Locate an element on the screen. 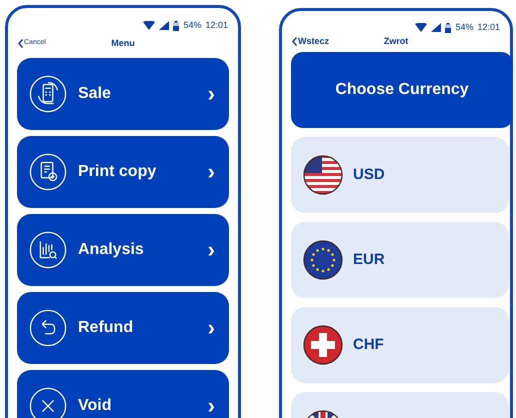 This screenshot has width=516, height=418. currency-option: USD is located at coordinates (400, 175).